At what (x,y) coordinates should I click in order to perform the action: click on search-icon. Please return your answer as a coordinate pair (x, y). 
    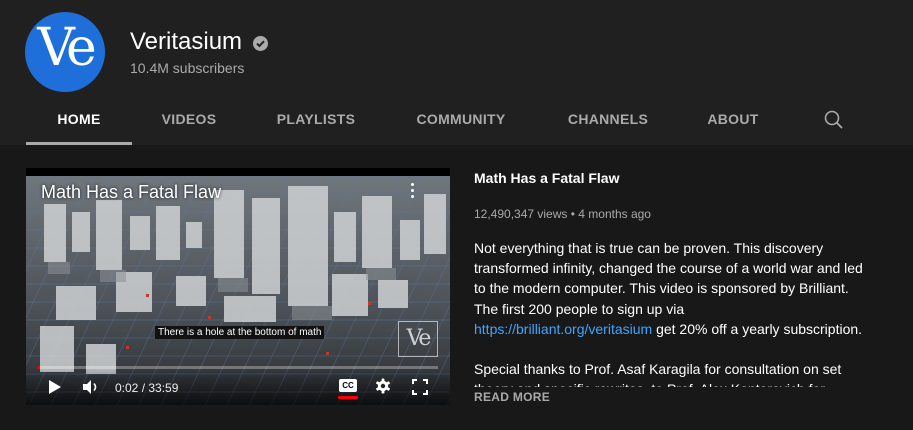
    Looking at the image, I should click on (834, 120).